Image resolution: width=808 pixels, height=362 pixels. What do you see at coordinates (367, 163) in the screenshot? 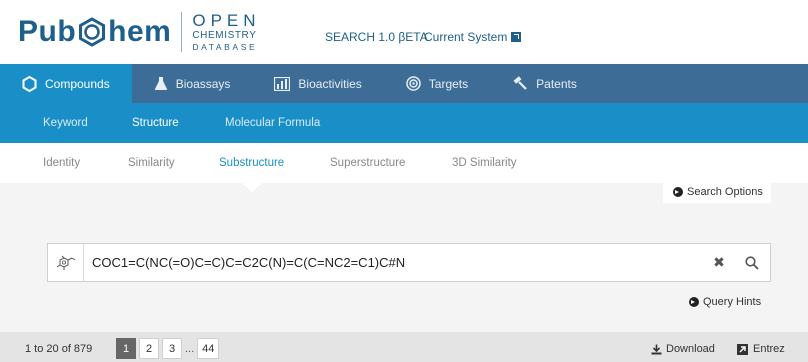
I see `tab-superstructure: Superstructure` at bounding box center [367, 163].